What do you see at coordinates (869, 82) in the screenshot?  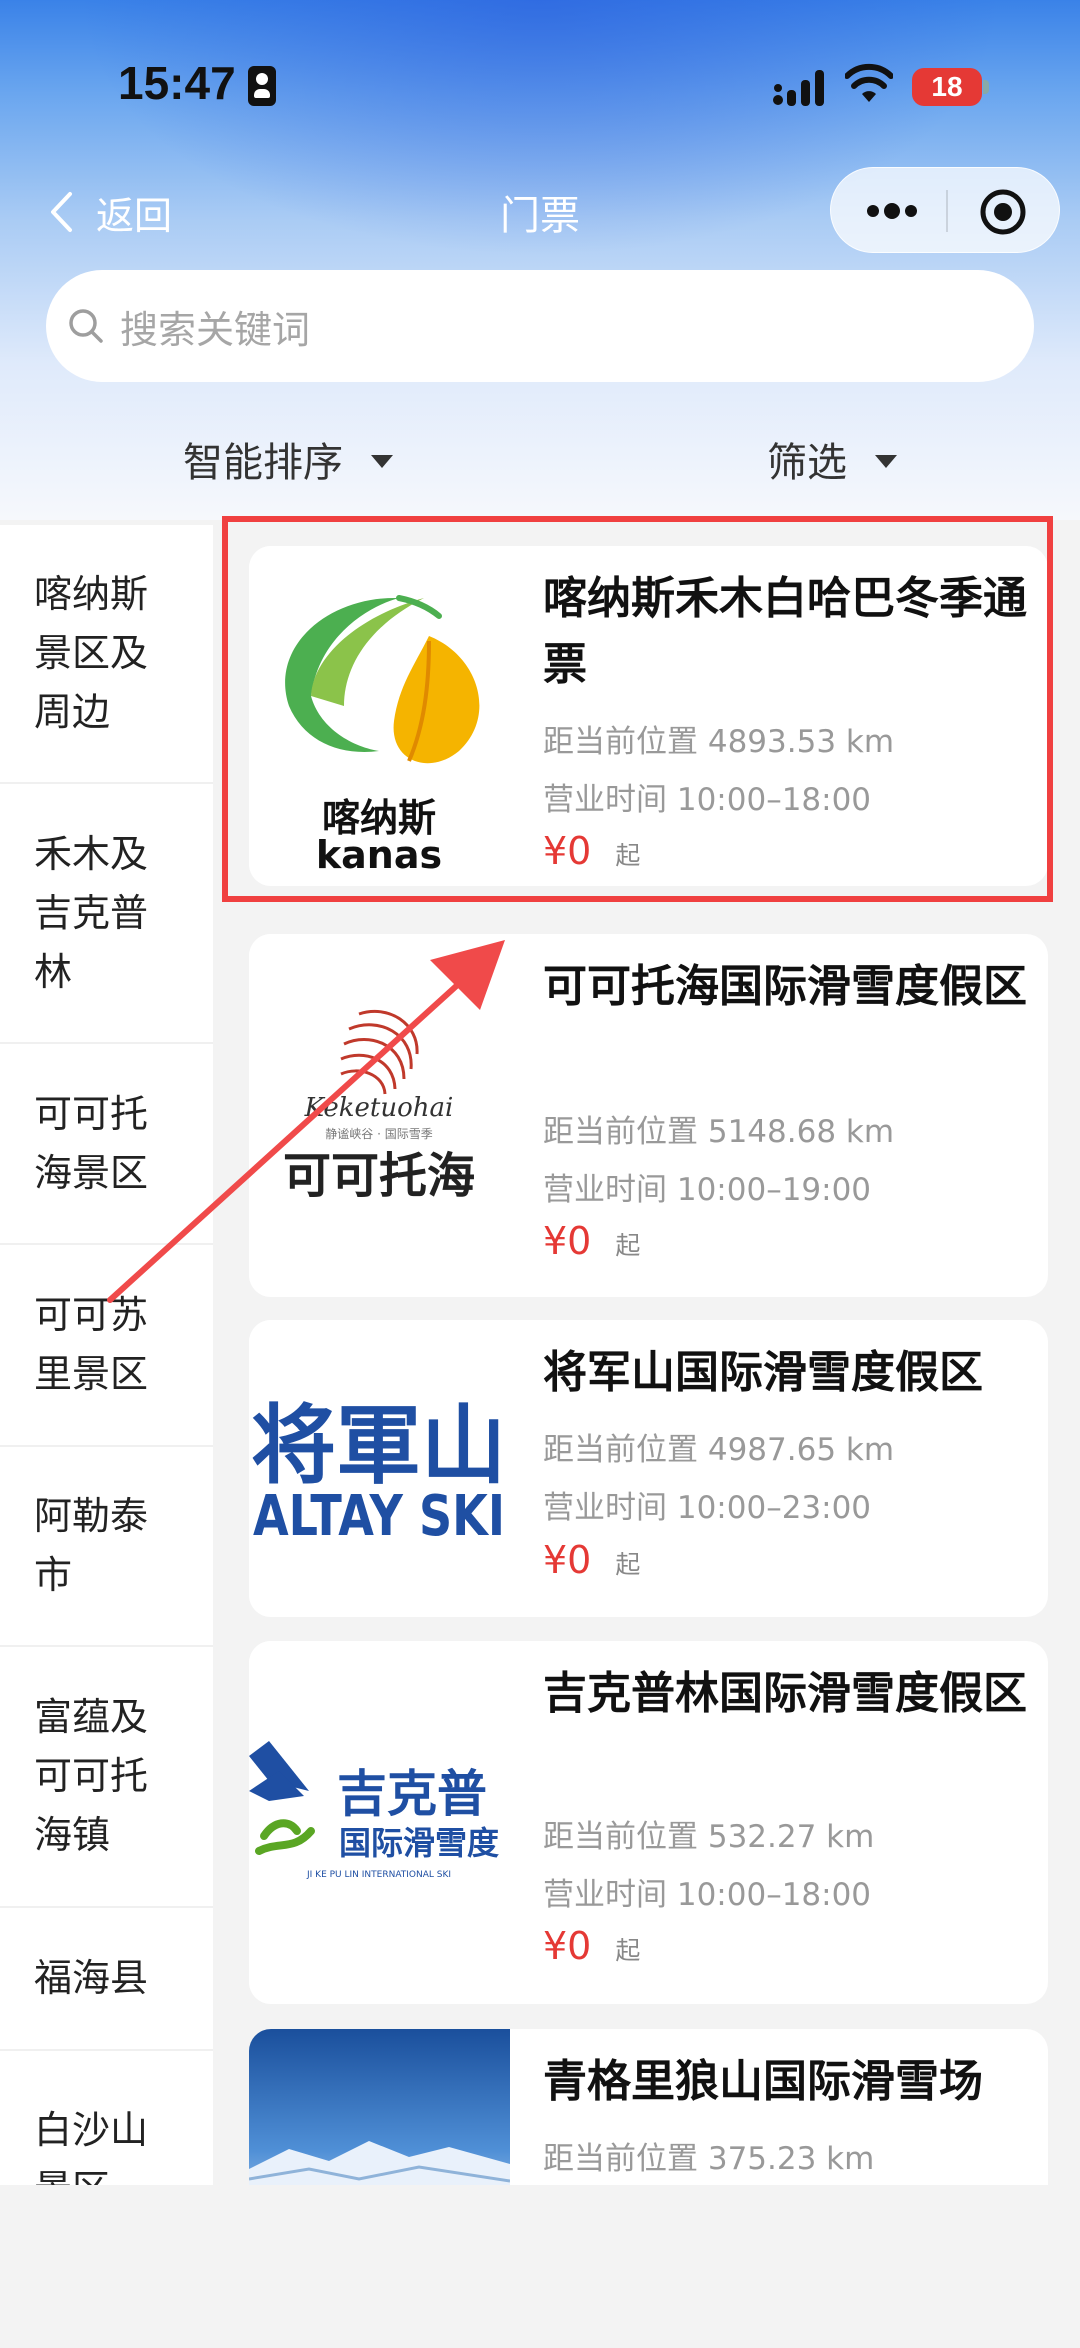 I see `wifi-icon` at bounding box center [869, 82].